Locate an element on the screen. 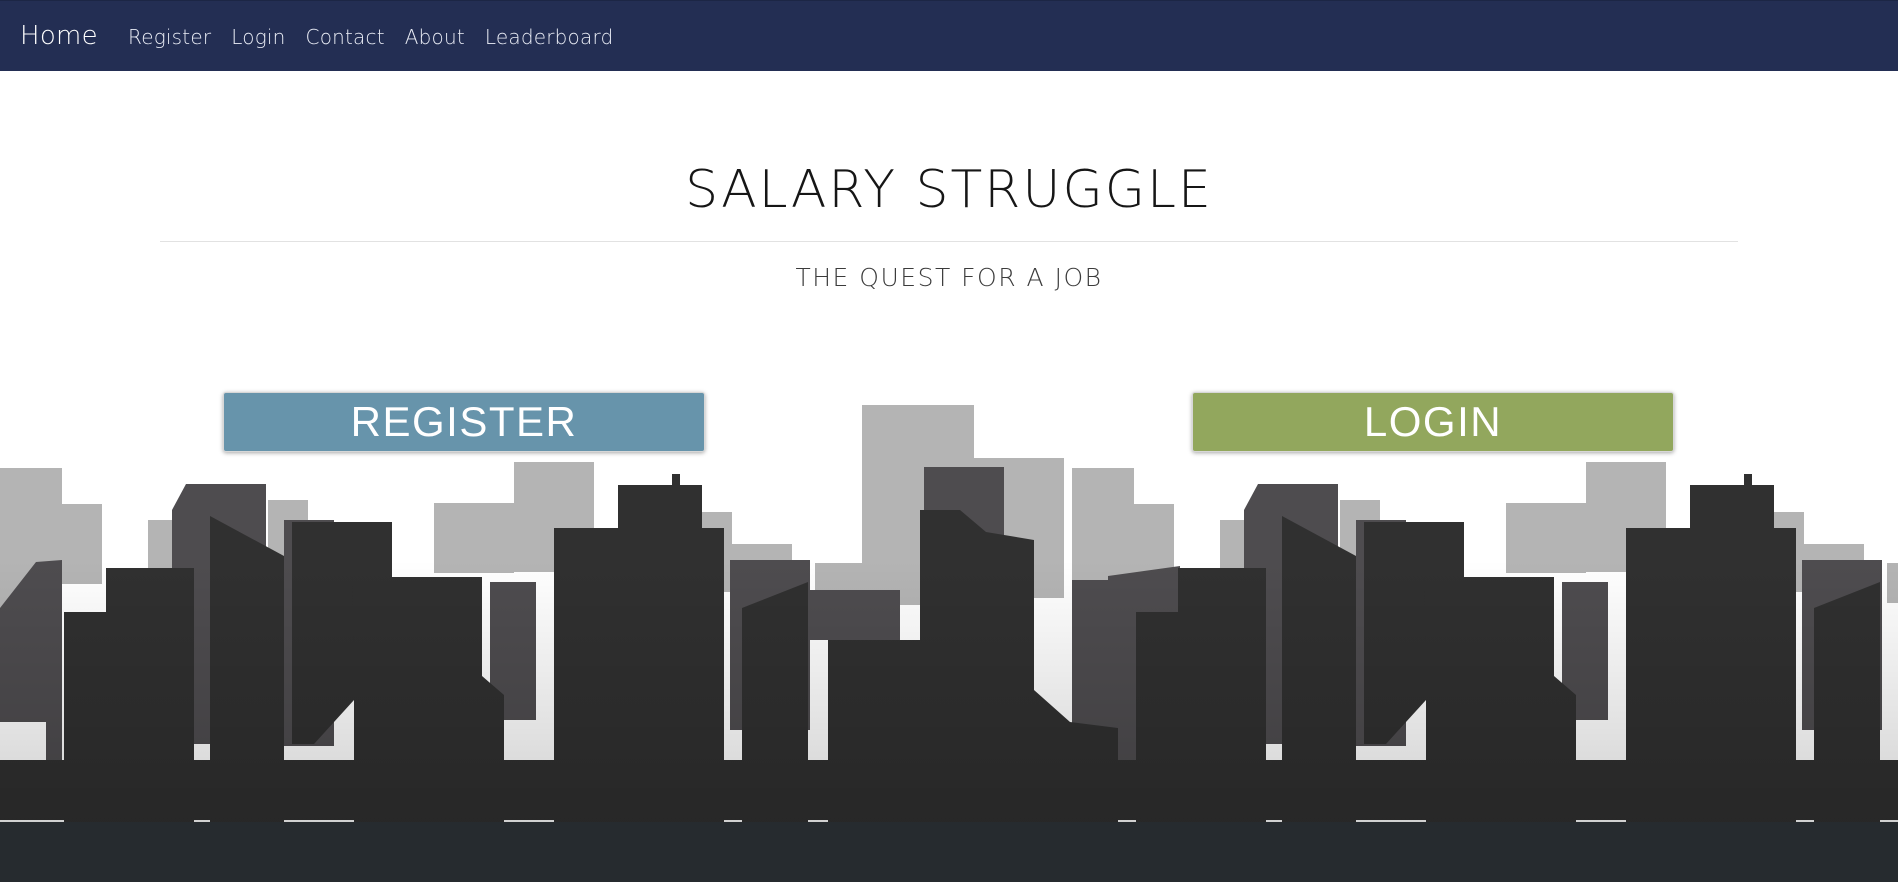 This screenshot has width=1898, height=882. home-link: Home is located at coordinates (59, 36).